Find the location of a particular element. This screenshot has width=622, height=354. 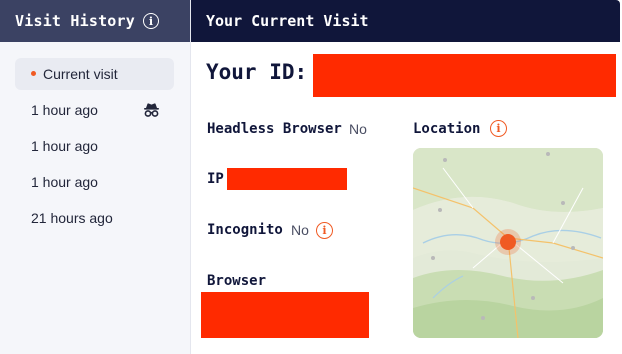

ip-label: IP is located at coordinates (215, 179).